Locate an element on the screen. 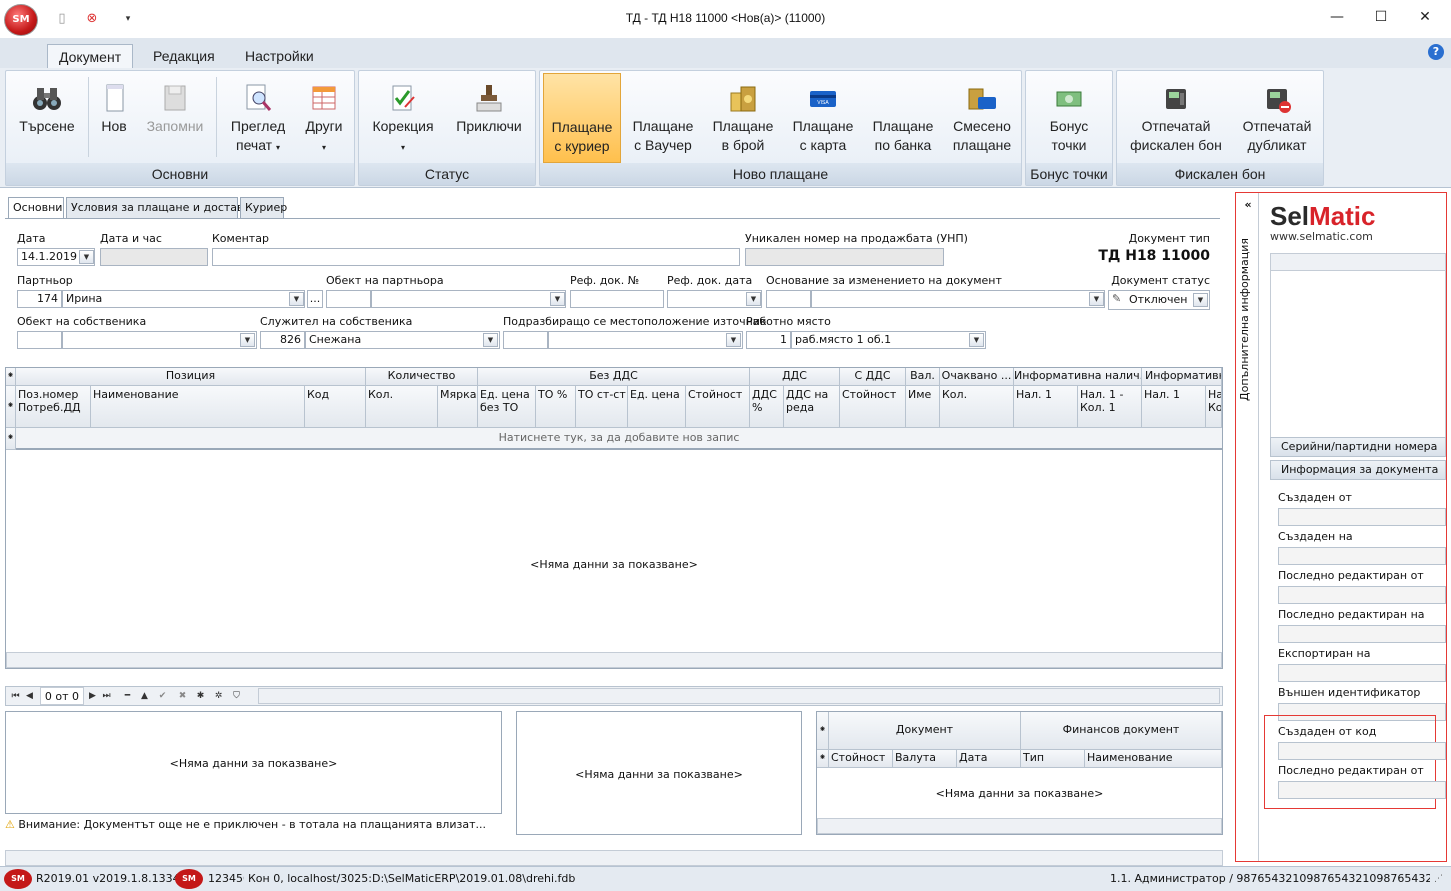 The height and width of the screenshot is (891, 1451). filter-icon: ⛉ is located at coordinates (236, 696).